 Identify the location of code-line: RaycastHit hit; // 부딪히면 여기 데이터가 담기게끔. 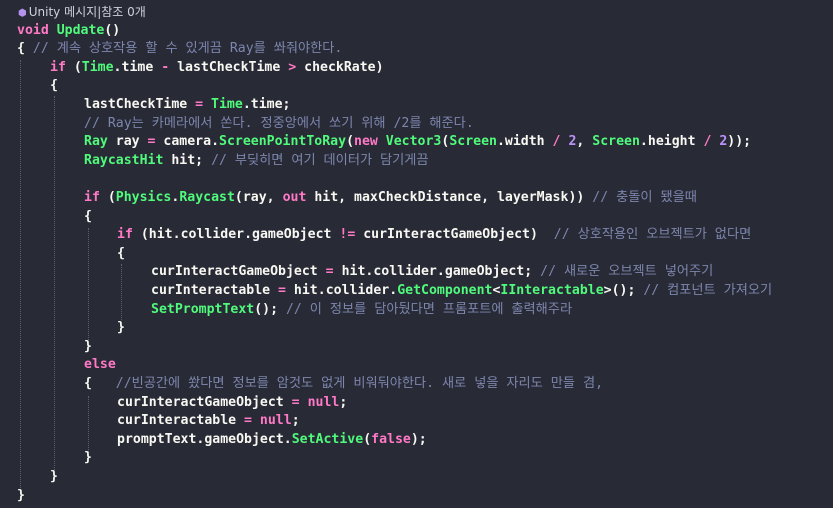
(256, 161).